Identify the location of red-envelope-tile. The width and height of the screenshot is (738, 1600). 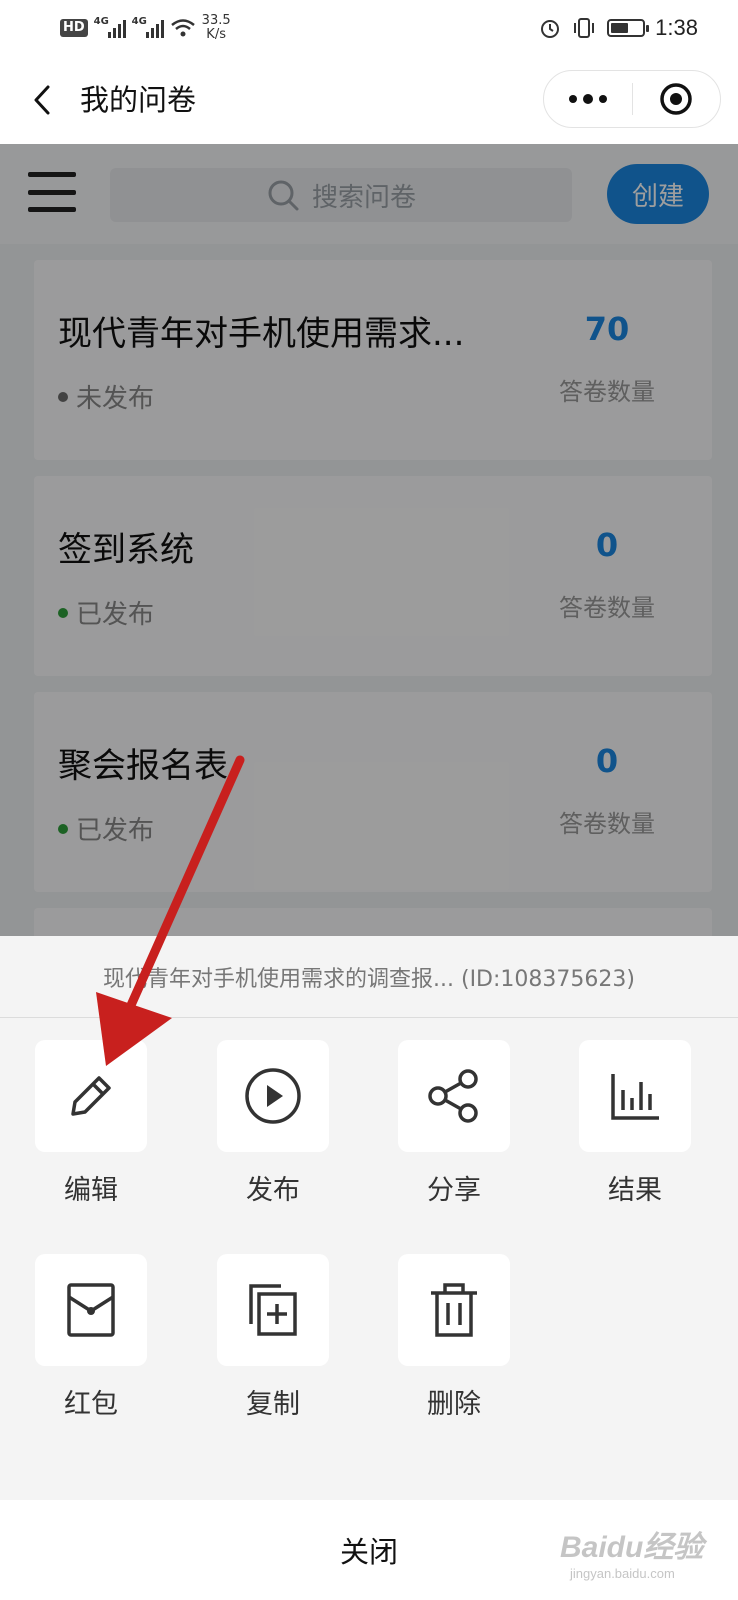
(91, 1310).